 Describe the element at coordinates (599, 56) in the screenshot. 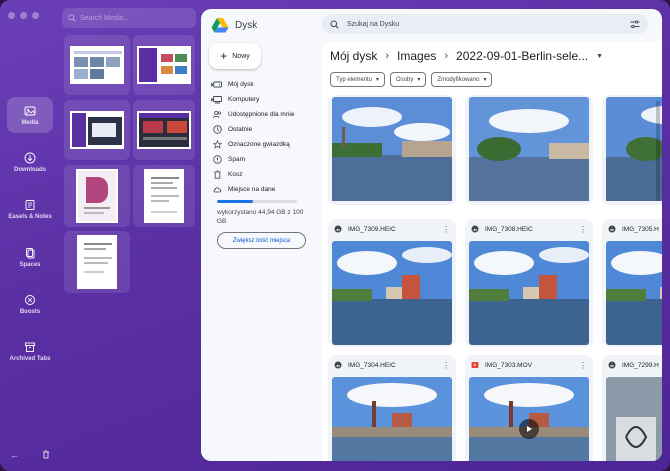

I see `chevron-down-icon: ▼` at that location.